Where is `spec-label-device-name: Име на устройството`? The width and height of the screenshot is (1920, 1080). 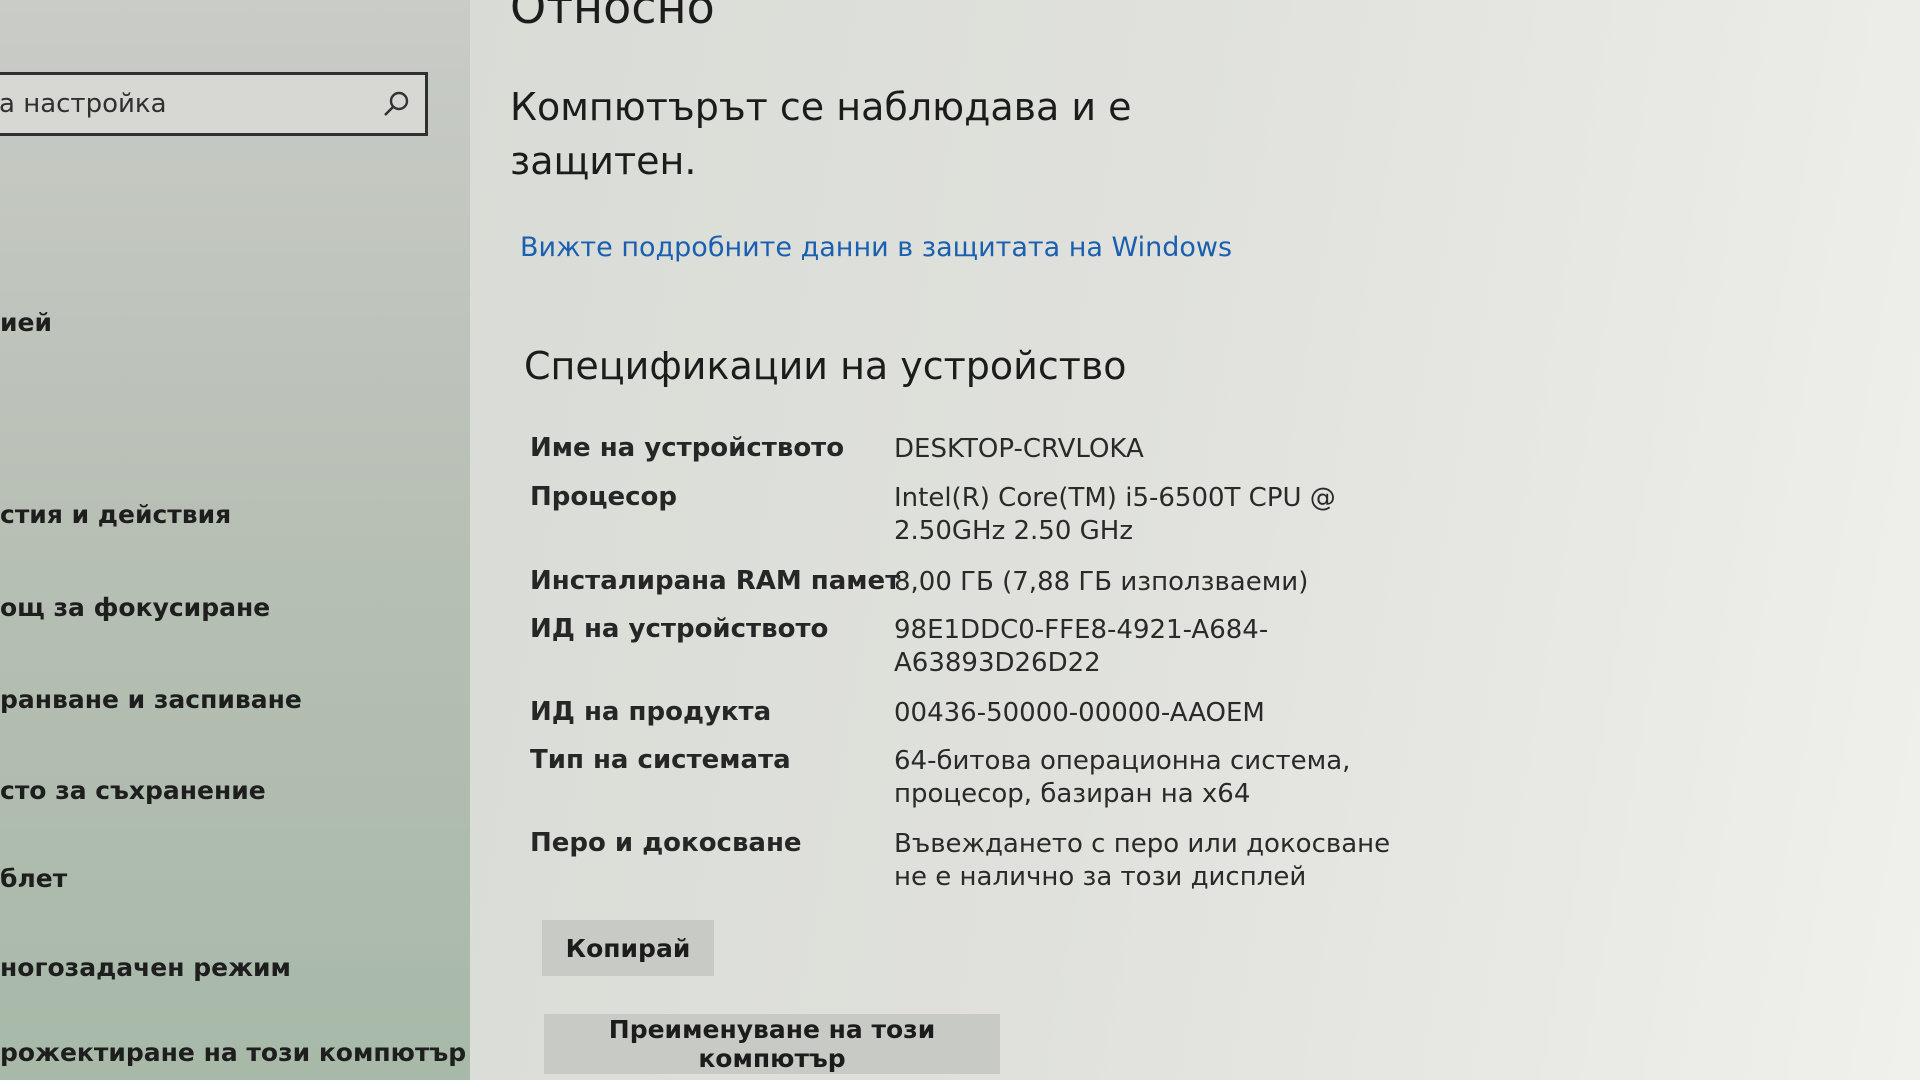
spec-label-device-name: Име на устройството is located at coordinates (687, 448).